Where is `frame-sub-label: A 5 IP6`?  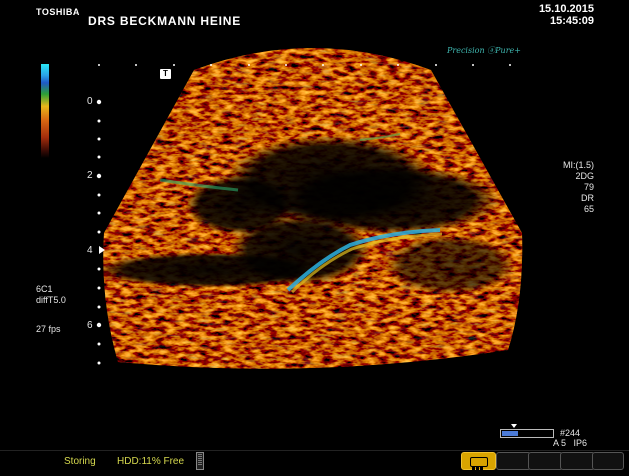
frame-sub-label: A 5 IP6 is located at coordinates (570, 443).